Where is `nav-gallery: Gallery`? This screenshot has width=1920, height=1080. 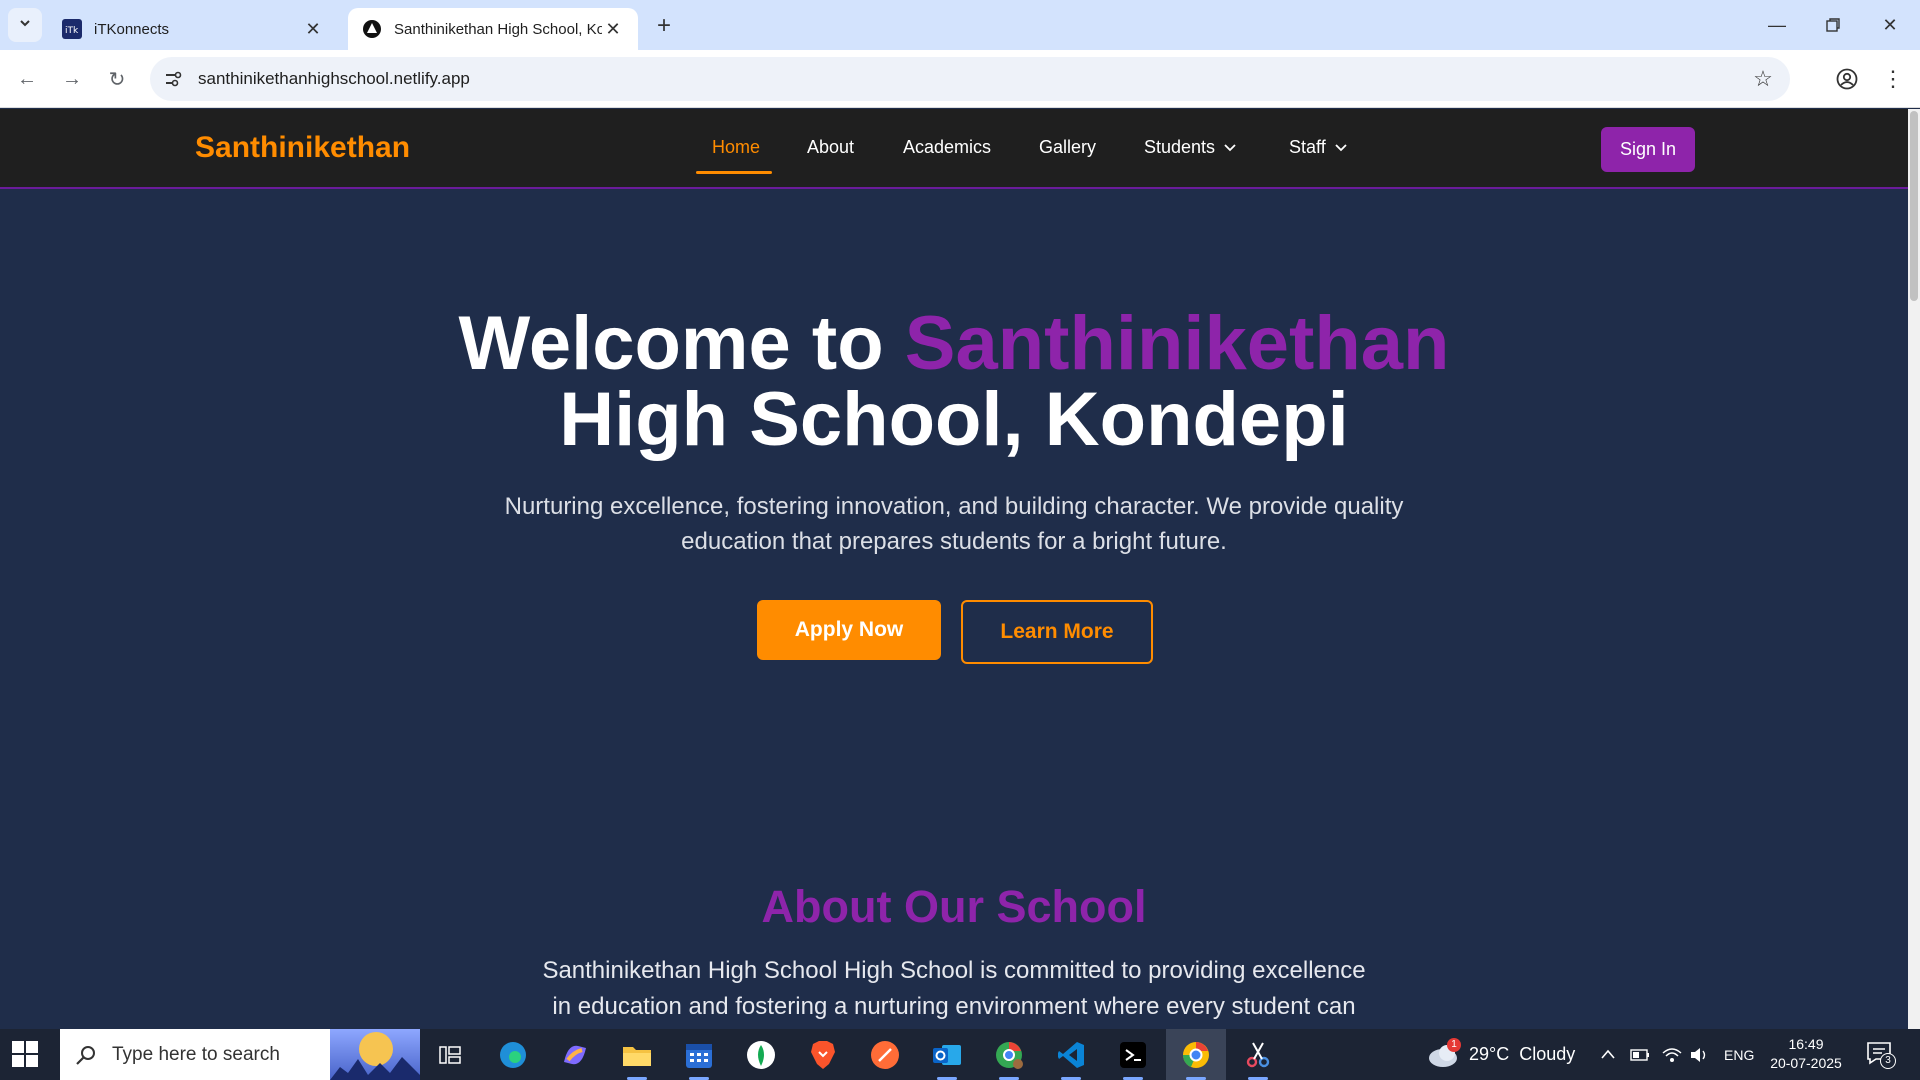
nav-gallery: Gallery is located at coordinates (1067, 147).